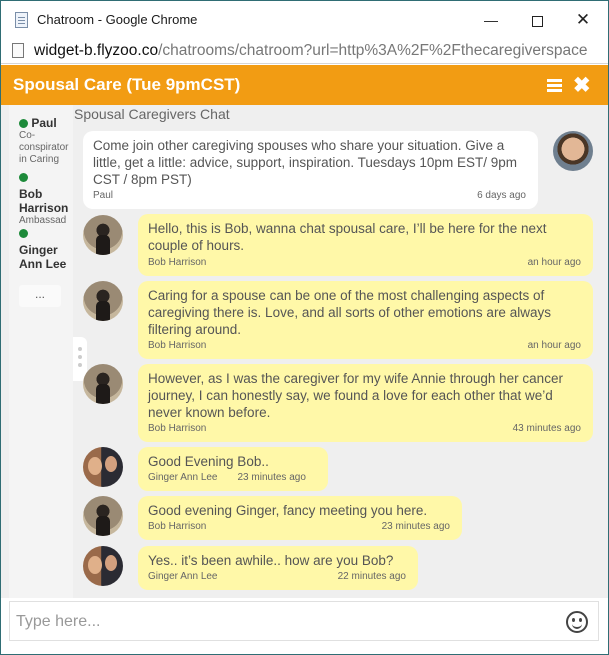 The height and width of the screenshot is (655, 609). What do you see at coordinates (127, 84) in the screenshot?
I see `room-title: Spousal Care (Tue 9pmCST)` at bounding box center [127, 84].